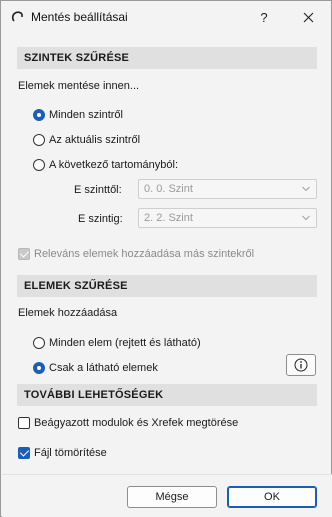 The image size is (332, 517). What do you see at coordinates (68, 313) in the screenshot?
I see `add-elements-label: Elemek hozzáadása` at bounding box center [68, 313].